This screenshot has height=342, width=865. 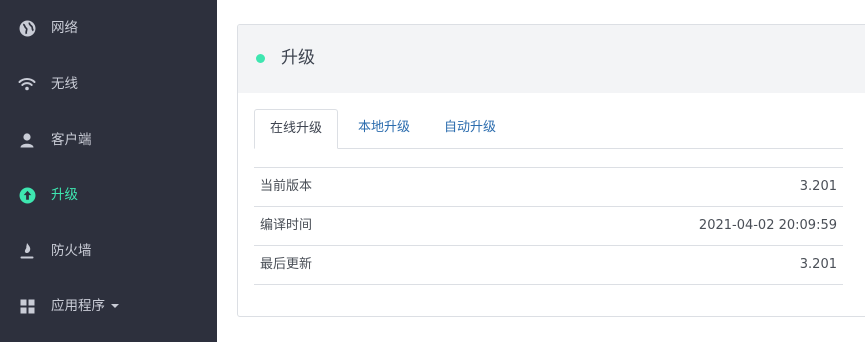 I want to click on tab-online-upgrade: 在线升级, so click(x=296, y=129).